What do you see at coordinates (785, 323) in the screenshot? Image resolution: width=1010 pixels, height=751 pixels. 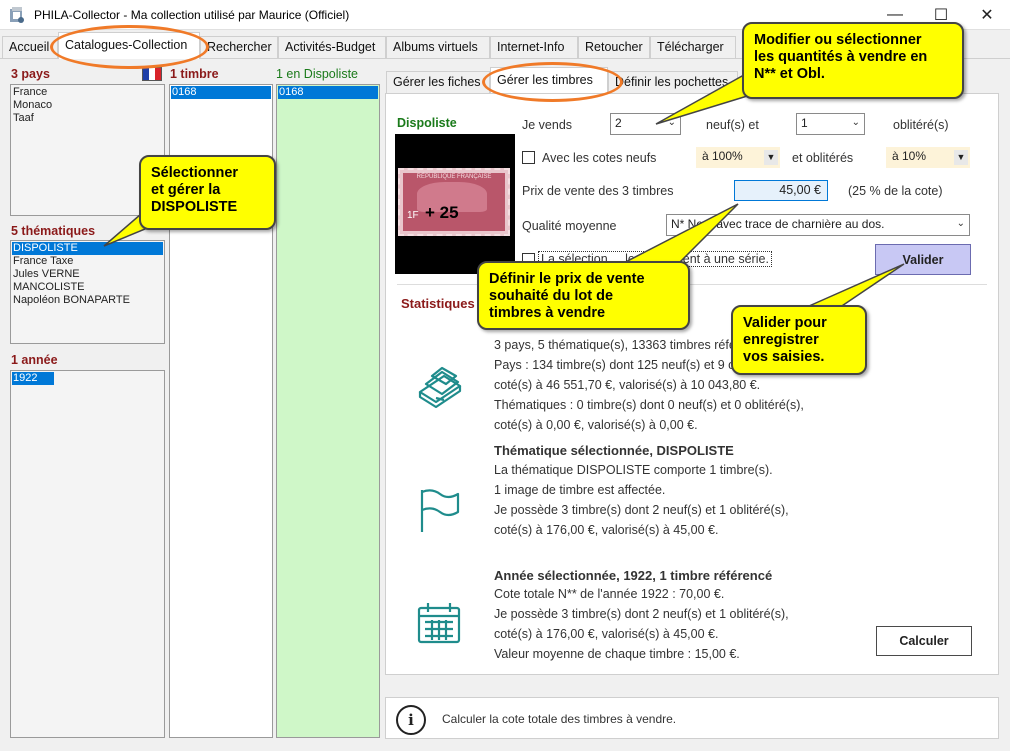 I see `callout-line: Valider pour` at bounding box center [785, 323].